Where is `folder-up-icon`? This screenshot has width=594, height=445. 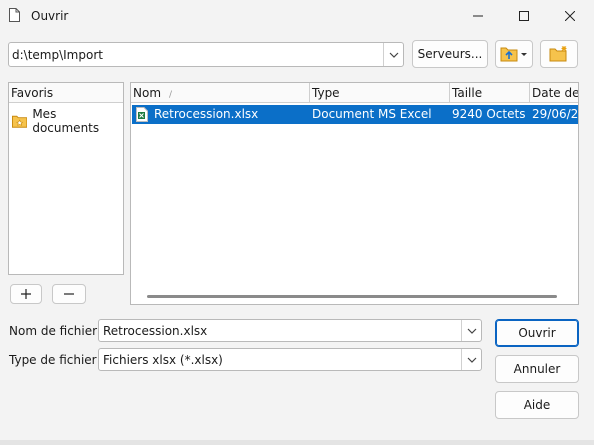
folder-up-icon is located at coordinates (513, 54).